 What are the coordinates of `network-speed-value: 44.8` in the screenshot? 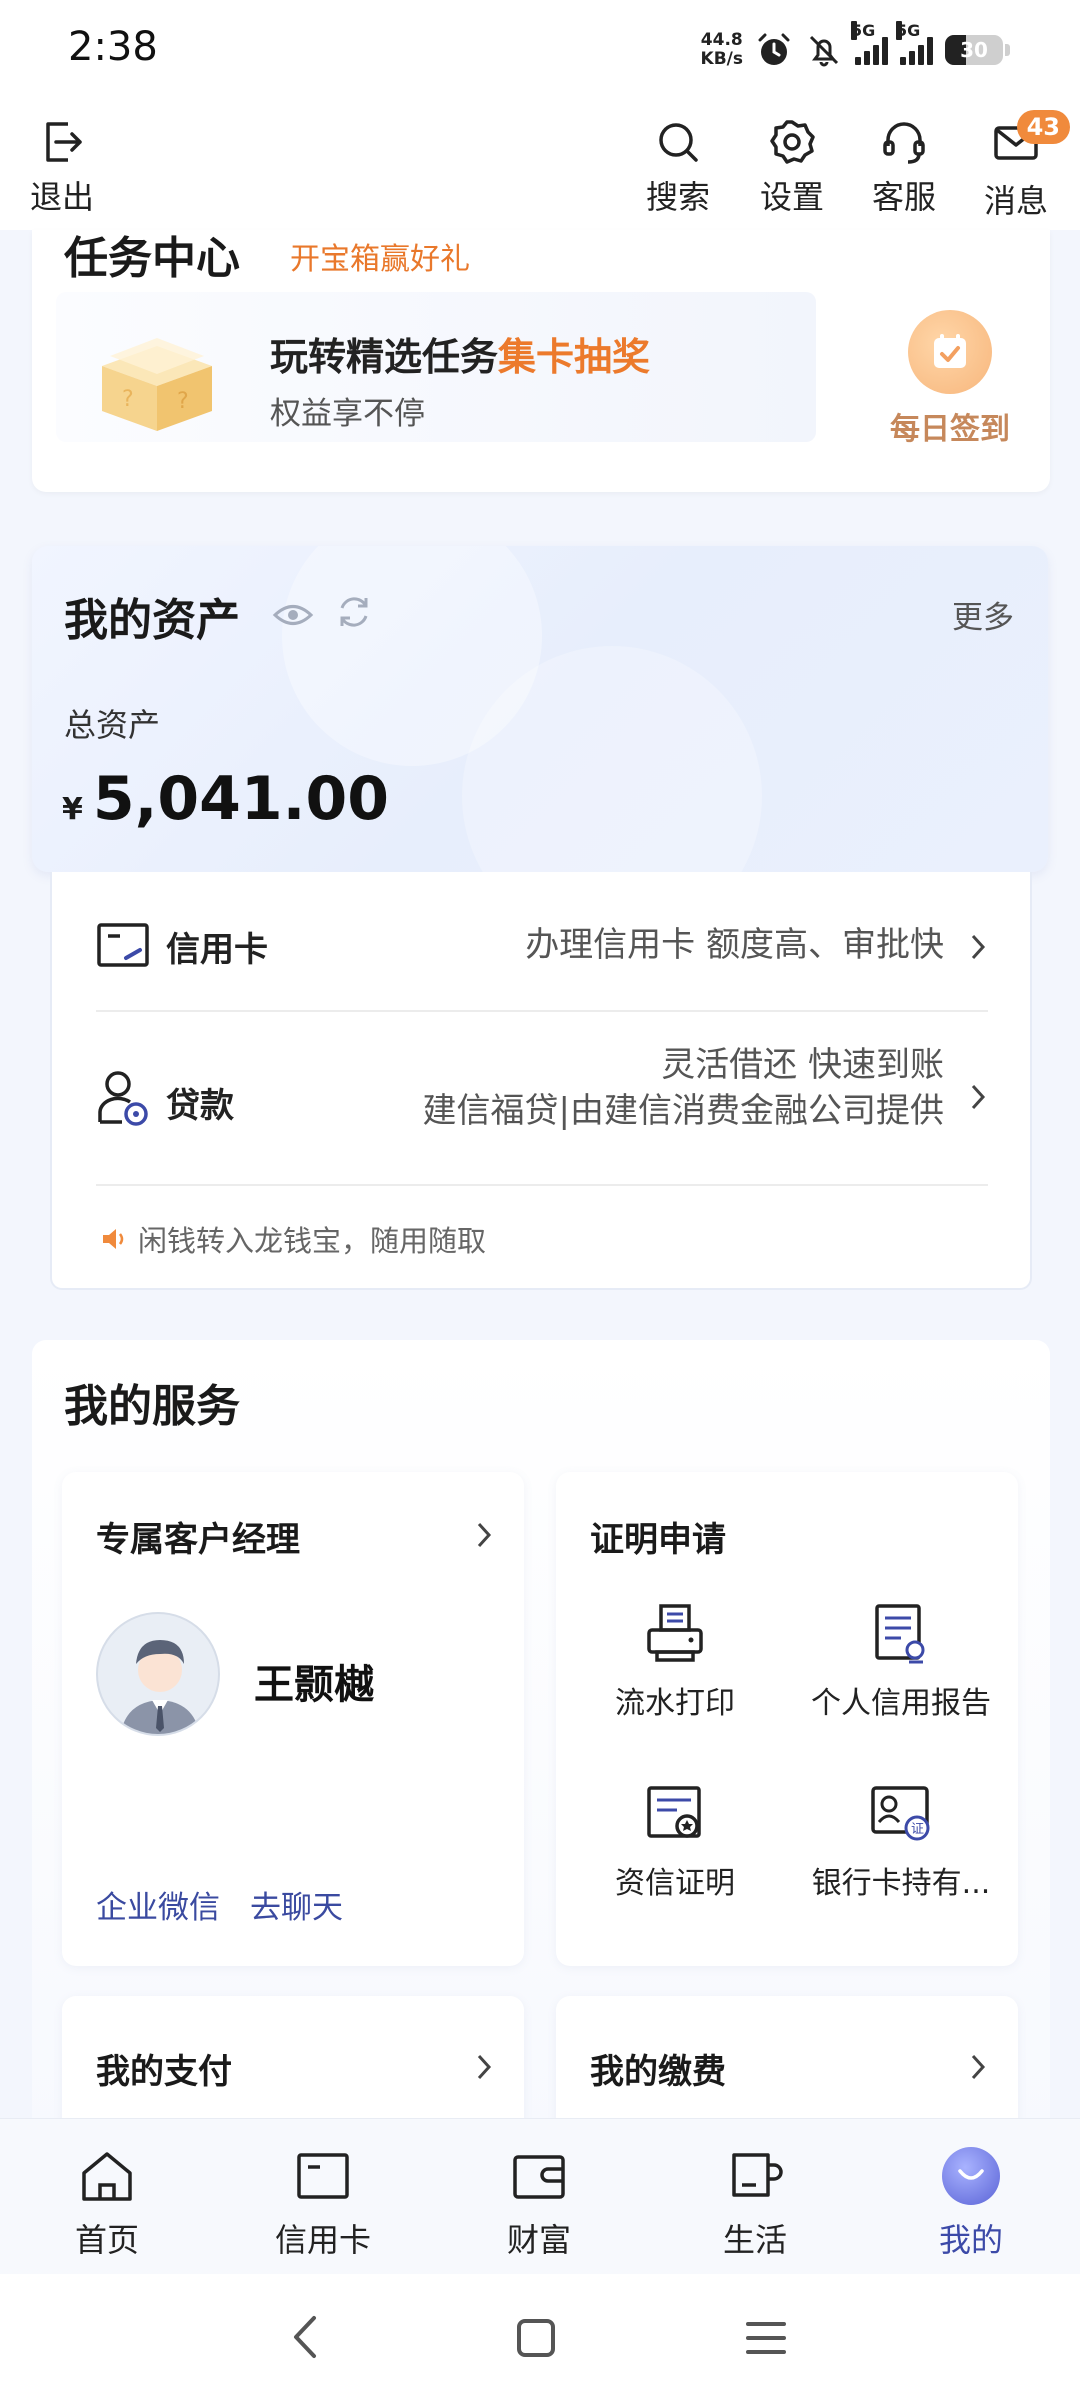 It's located at (721, 40).